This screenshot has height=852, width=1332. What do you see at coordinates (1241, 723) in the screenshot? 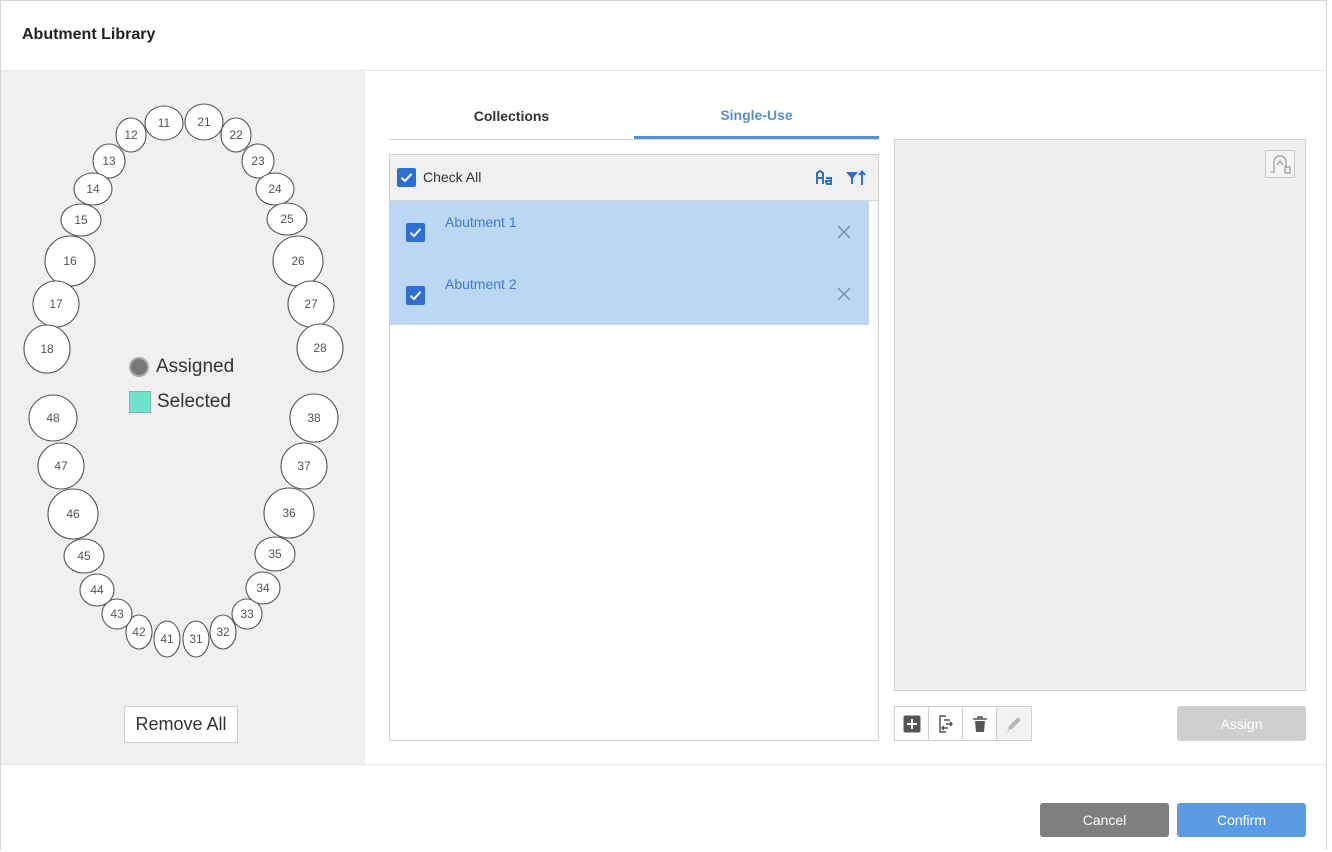
I see `assign-button: Assign` at bounding box center [1241, 723].